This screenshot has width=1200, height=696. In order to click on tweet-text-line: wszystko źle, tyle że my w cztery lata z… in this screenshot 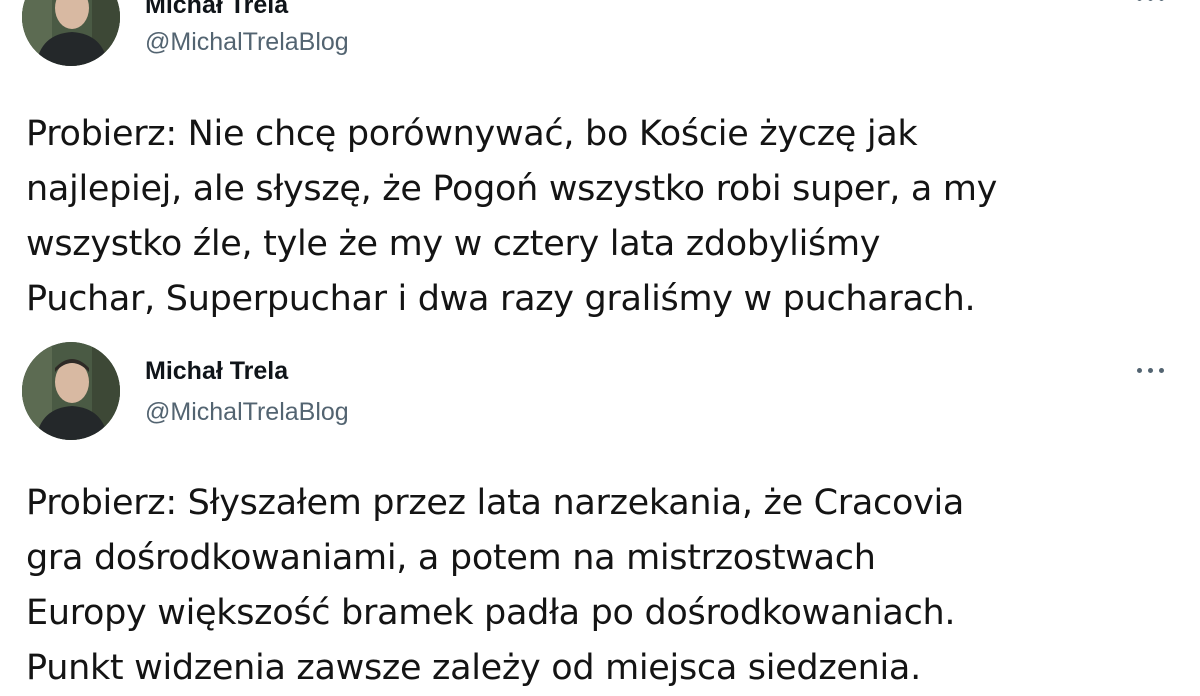, I will do `click(453, 244)`.